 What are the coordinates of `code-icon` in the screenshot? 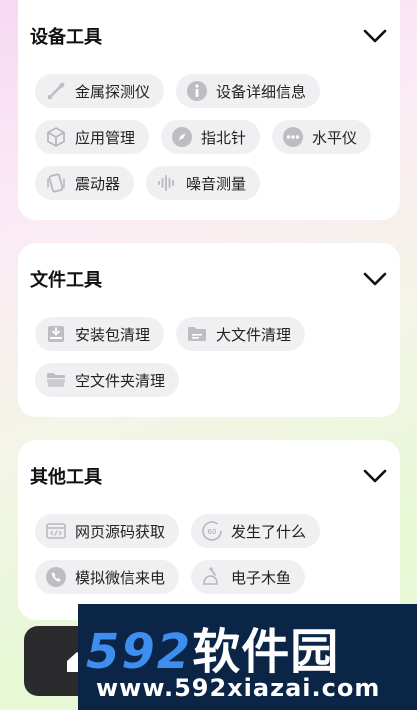 It's located at (56, 531).